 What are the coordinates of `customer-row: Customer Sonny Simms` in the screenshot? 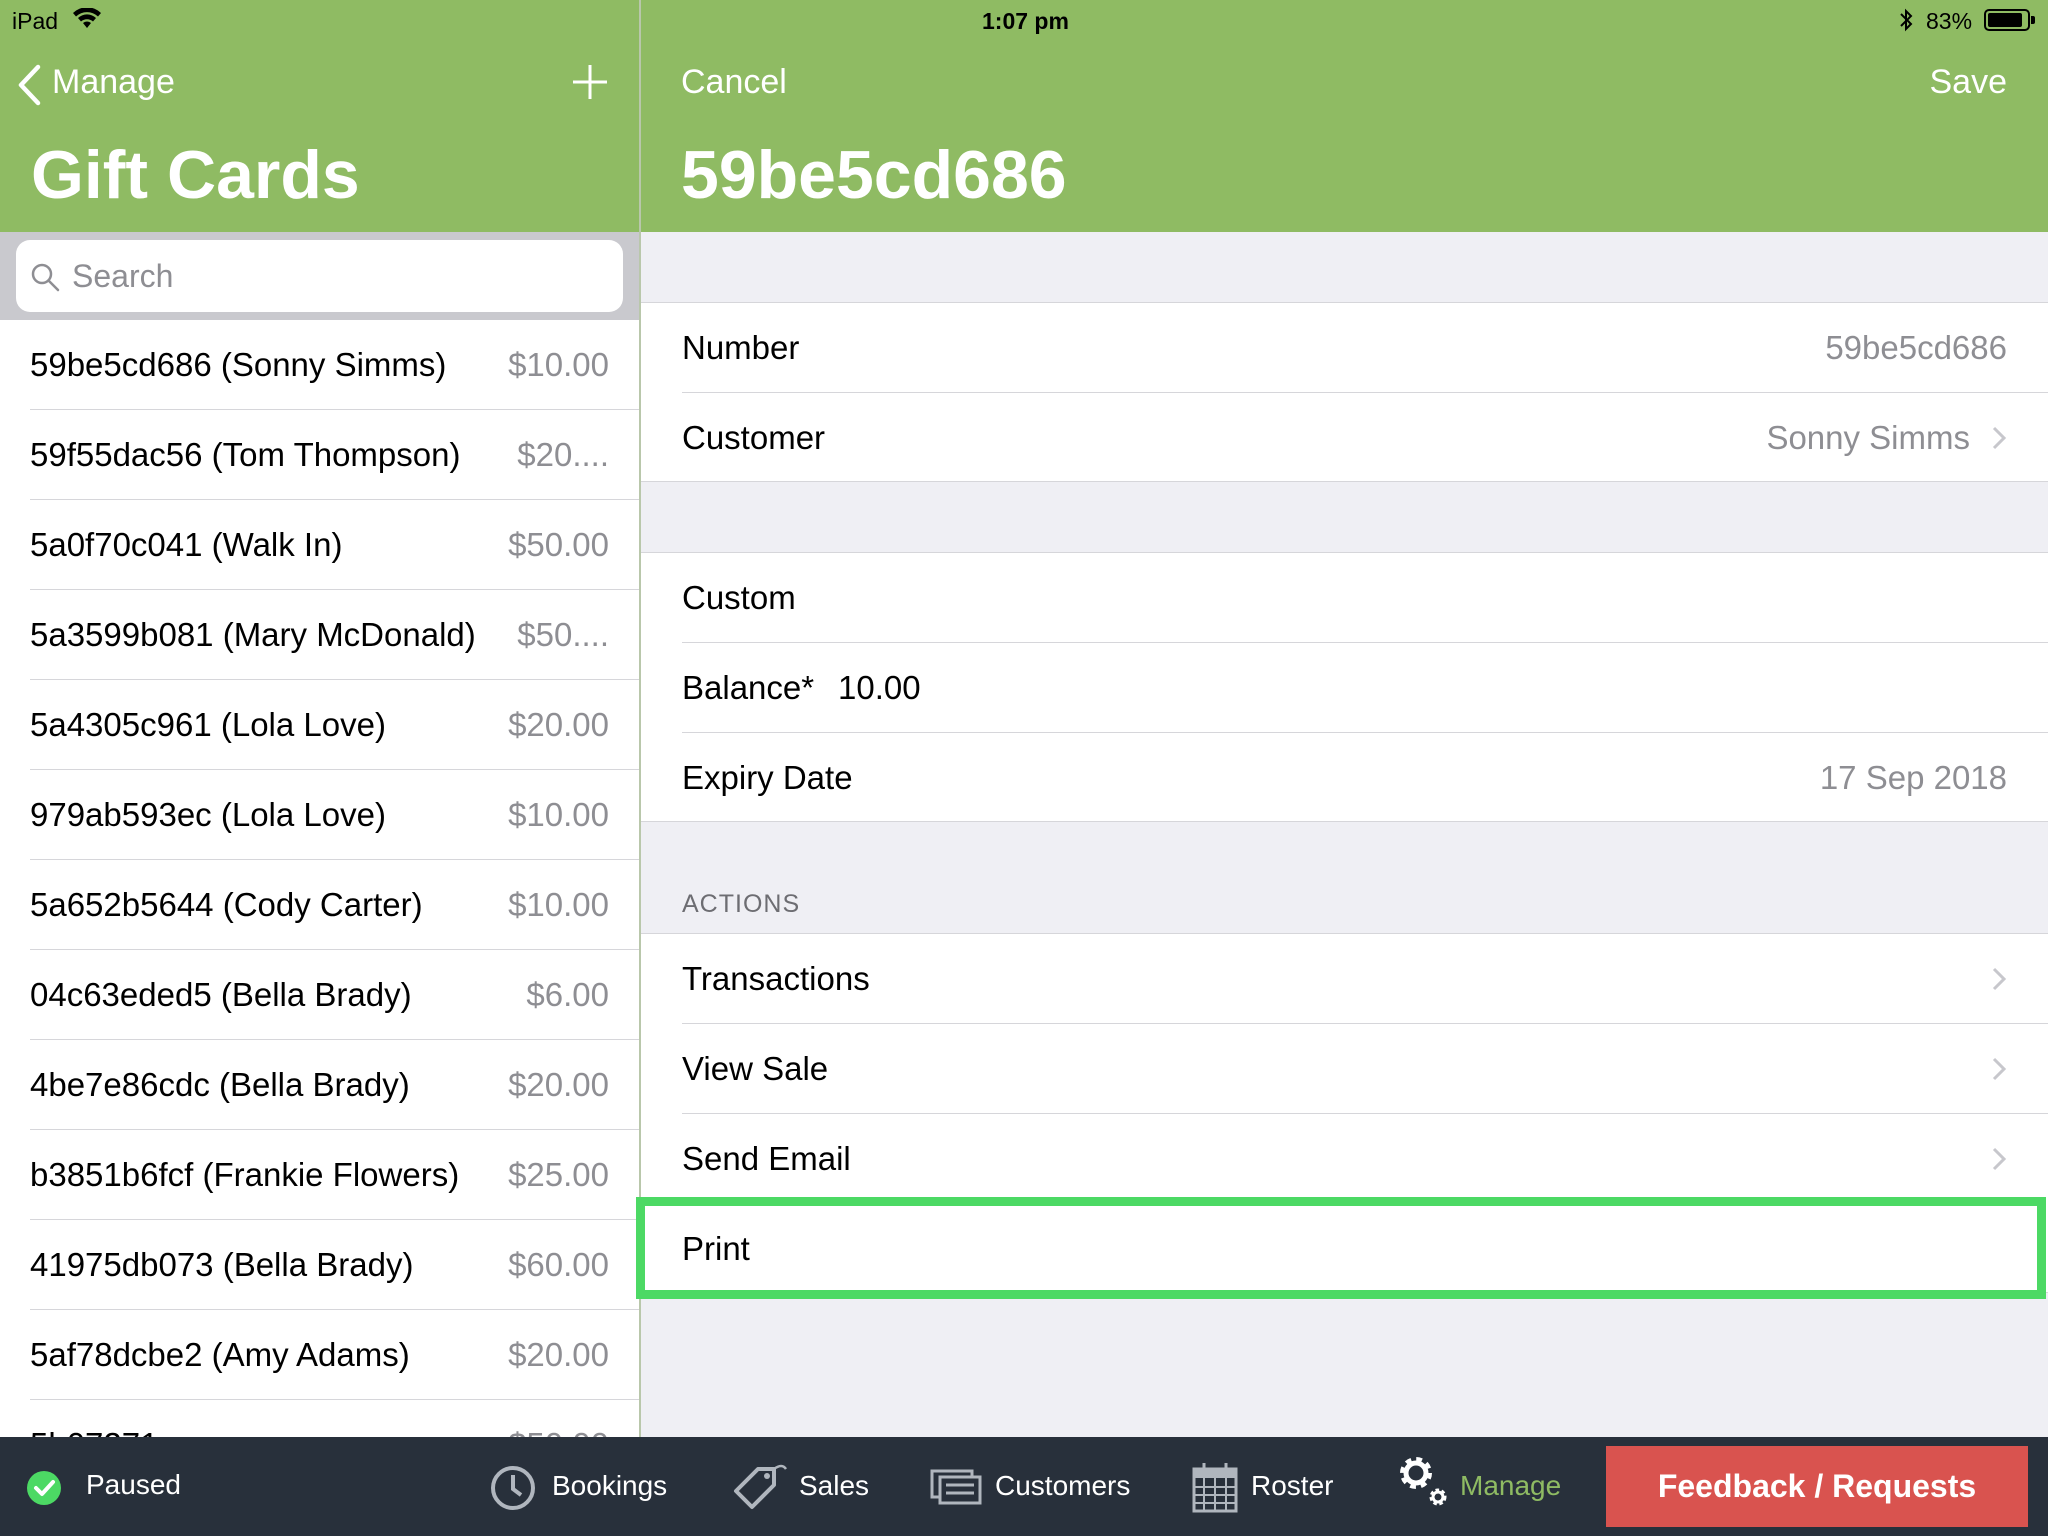 It's located at (1344, 438).